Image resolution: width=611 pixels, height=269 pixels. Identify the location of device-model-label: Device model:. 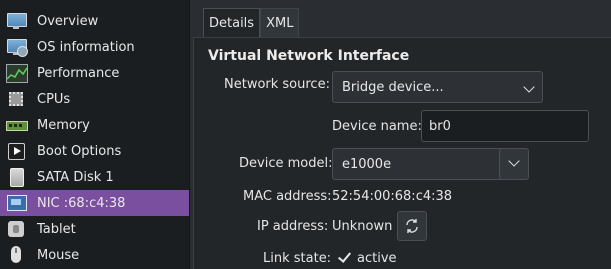
(286, 163).